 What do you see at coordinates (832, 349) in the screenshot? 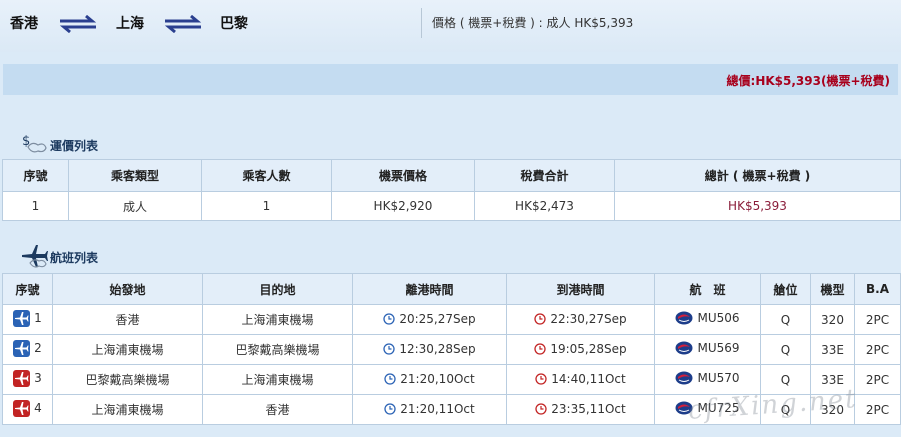
I see `flight-aircraft: 33E` at bounding box center [832, 349].